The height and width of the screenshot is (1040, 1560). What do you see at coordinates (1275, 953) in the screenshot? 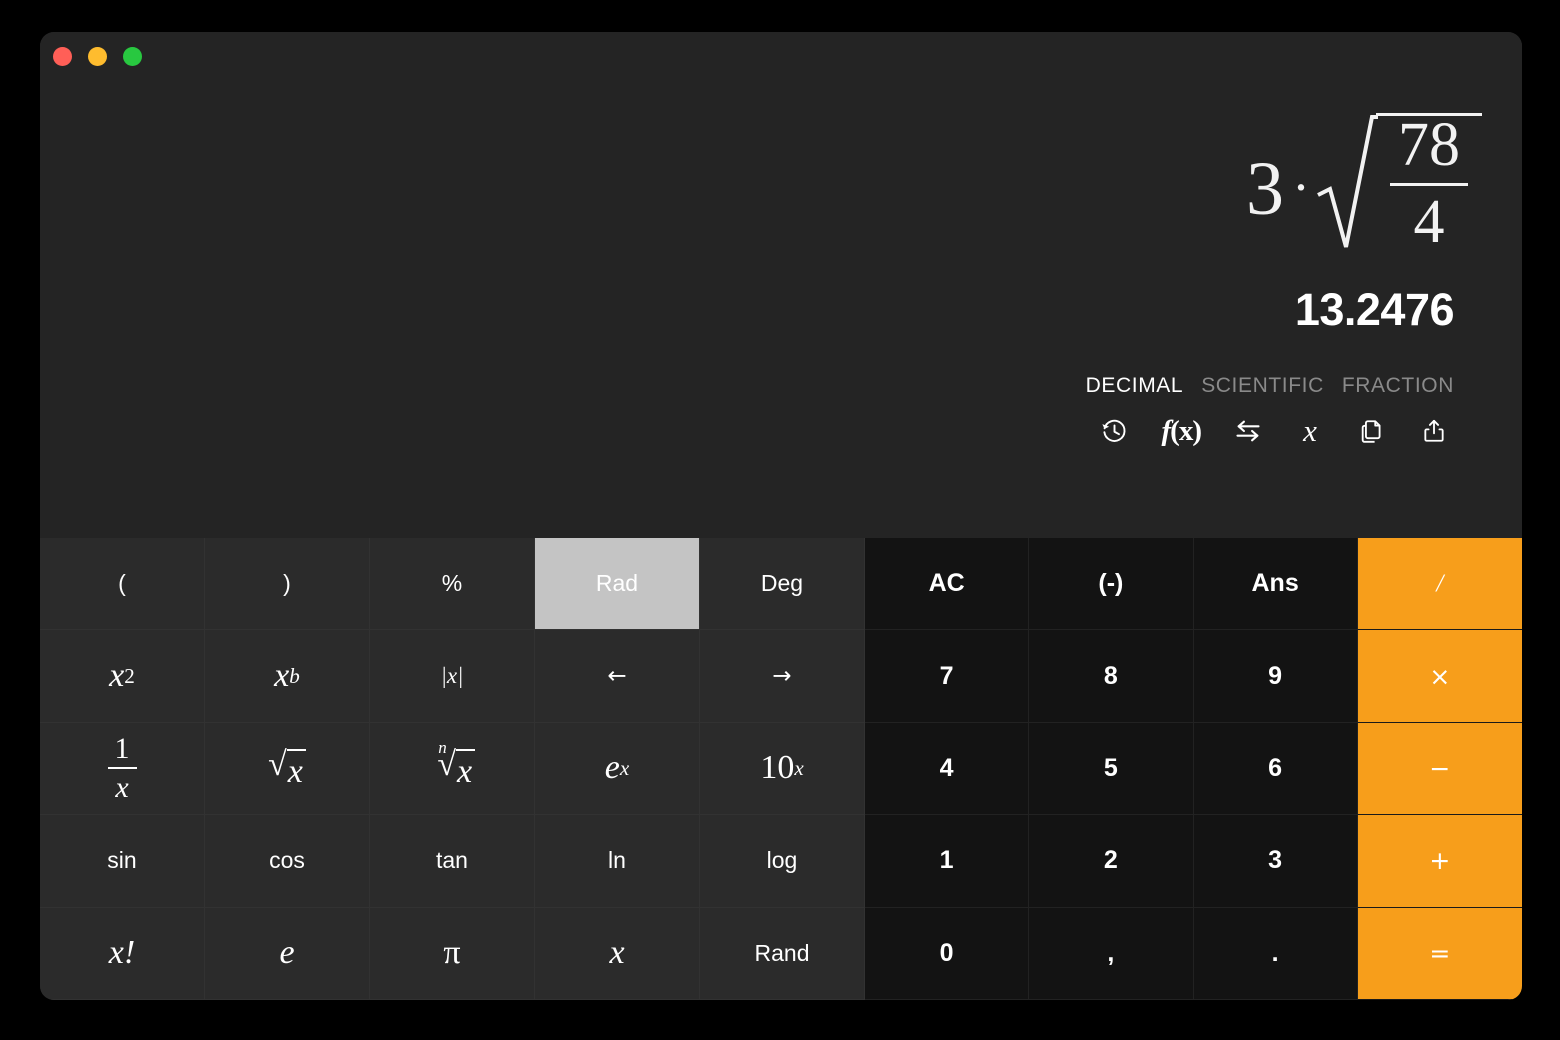
I see `key-decimal-point: .` at bounding box center [1275, 953].